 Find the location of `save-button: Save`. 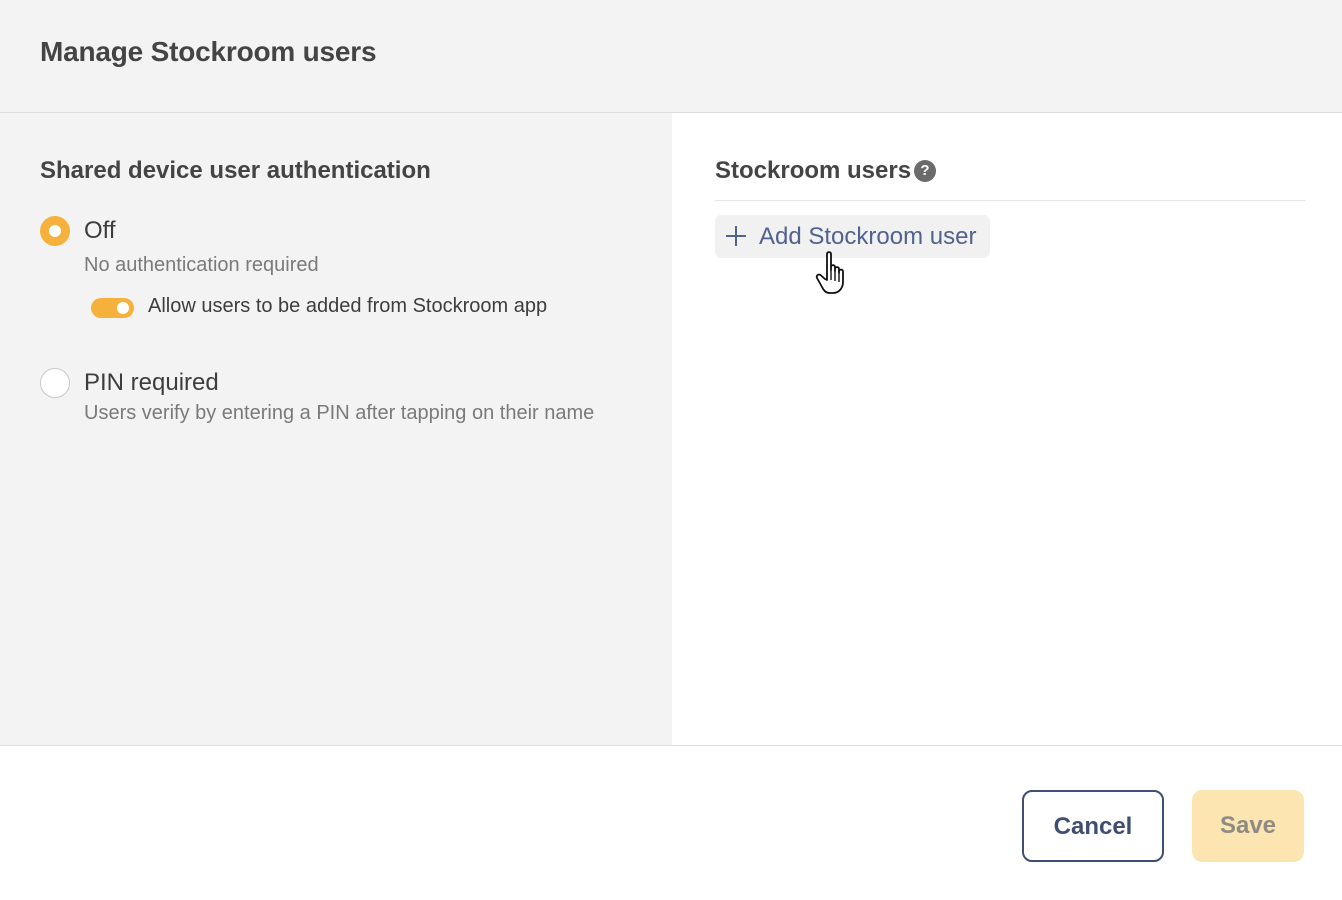

save-button: Save is located at coordinates (1248, 826).